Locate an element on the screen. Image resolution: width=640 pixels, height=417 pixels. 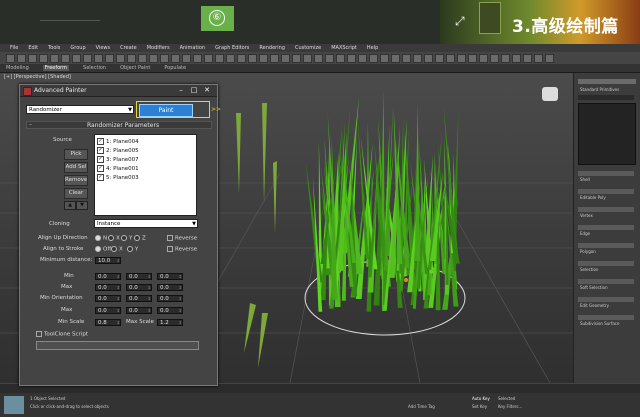
menu-item: Group is located at coordinates (77, 48).